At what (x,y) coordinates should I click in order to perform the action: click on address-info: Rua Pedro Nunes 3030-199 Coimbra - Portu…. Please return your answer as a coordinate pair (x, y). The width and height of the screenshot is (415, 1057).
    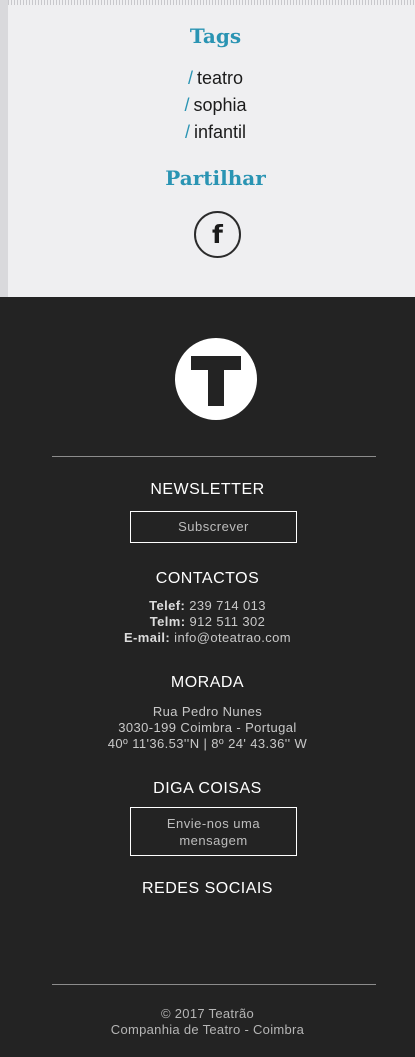
    Looking at the image, I should click on (207, 728).